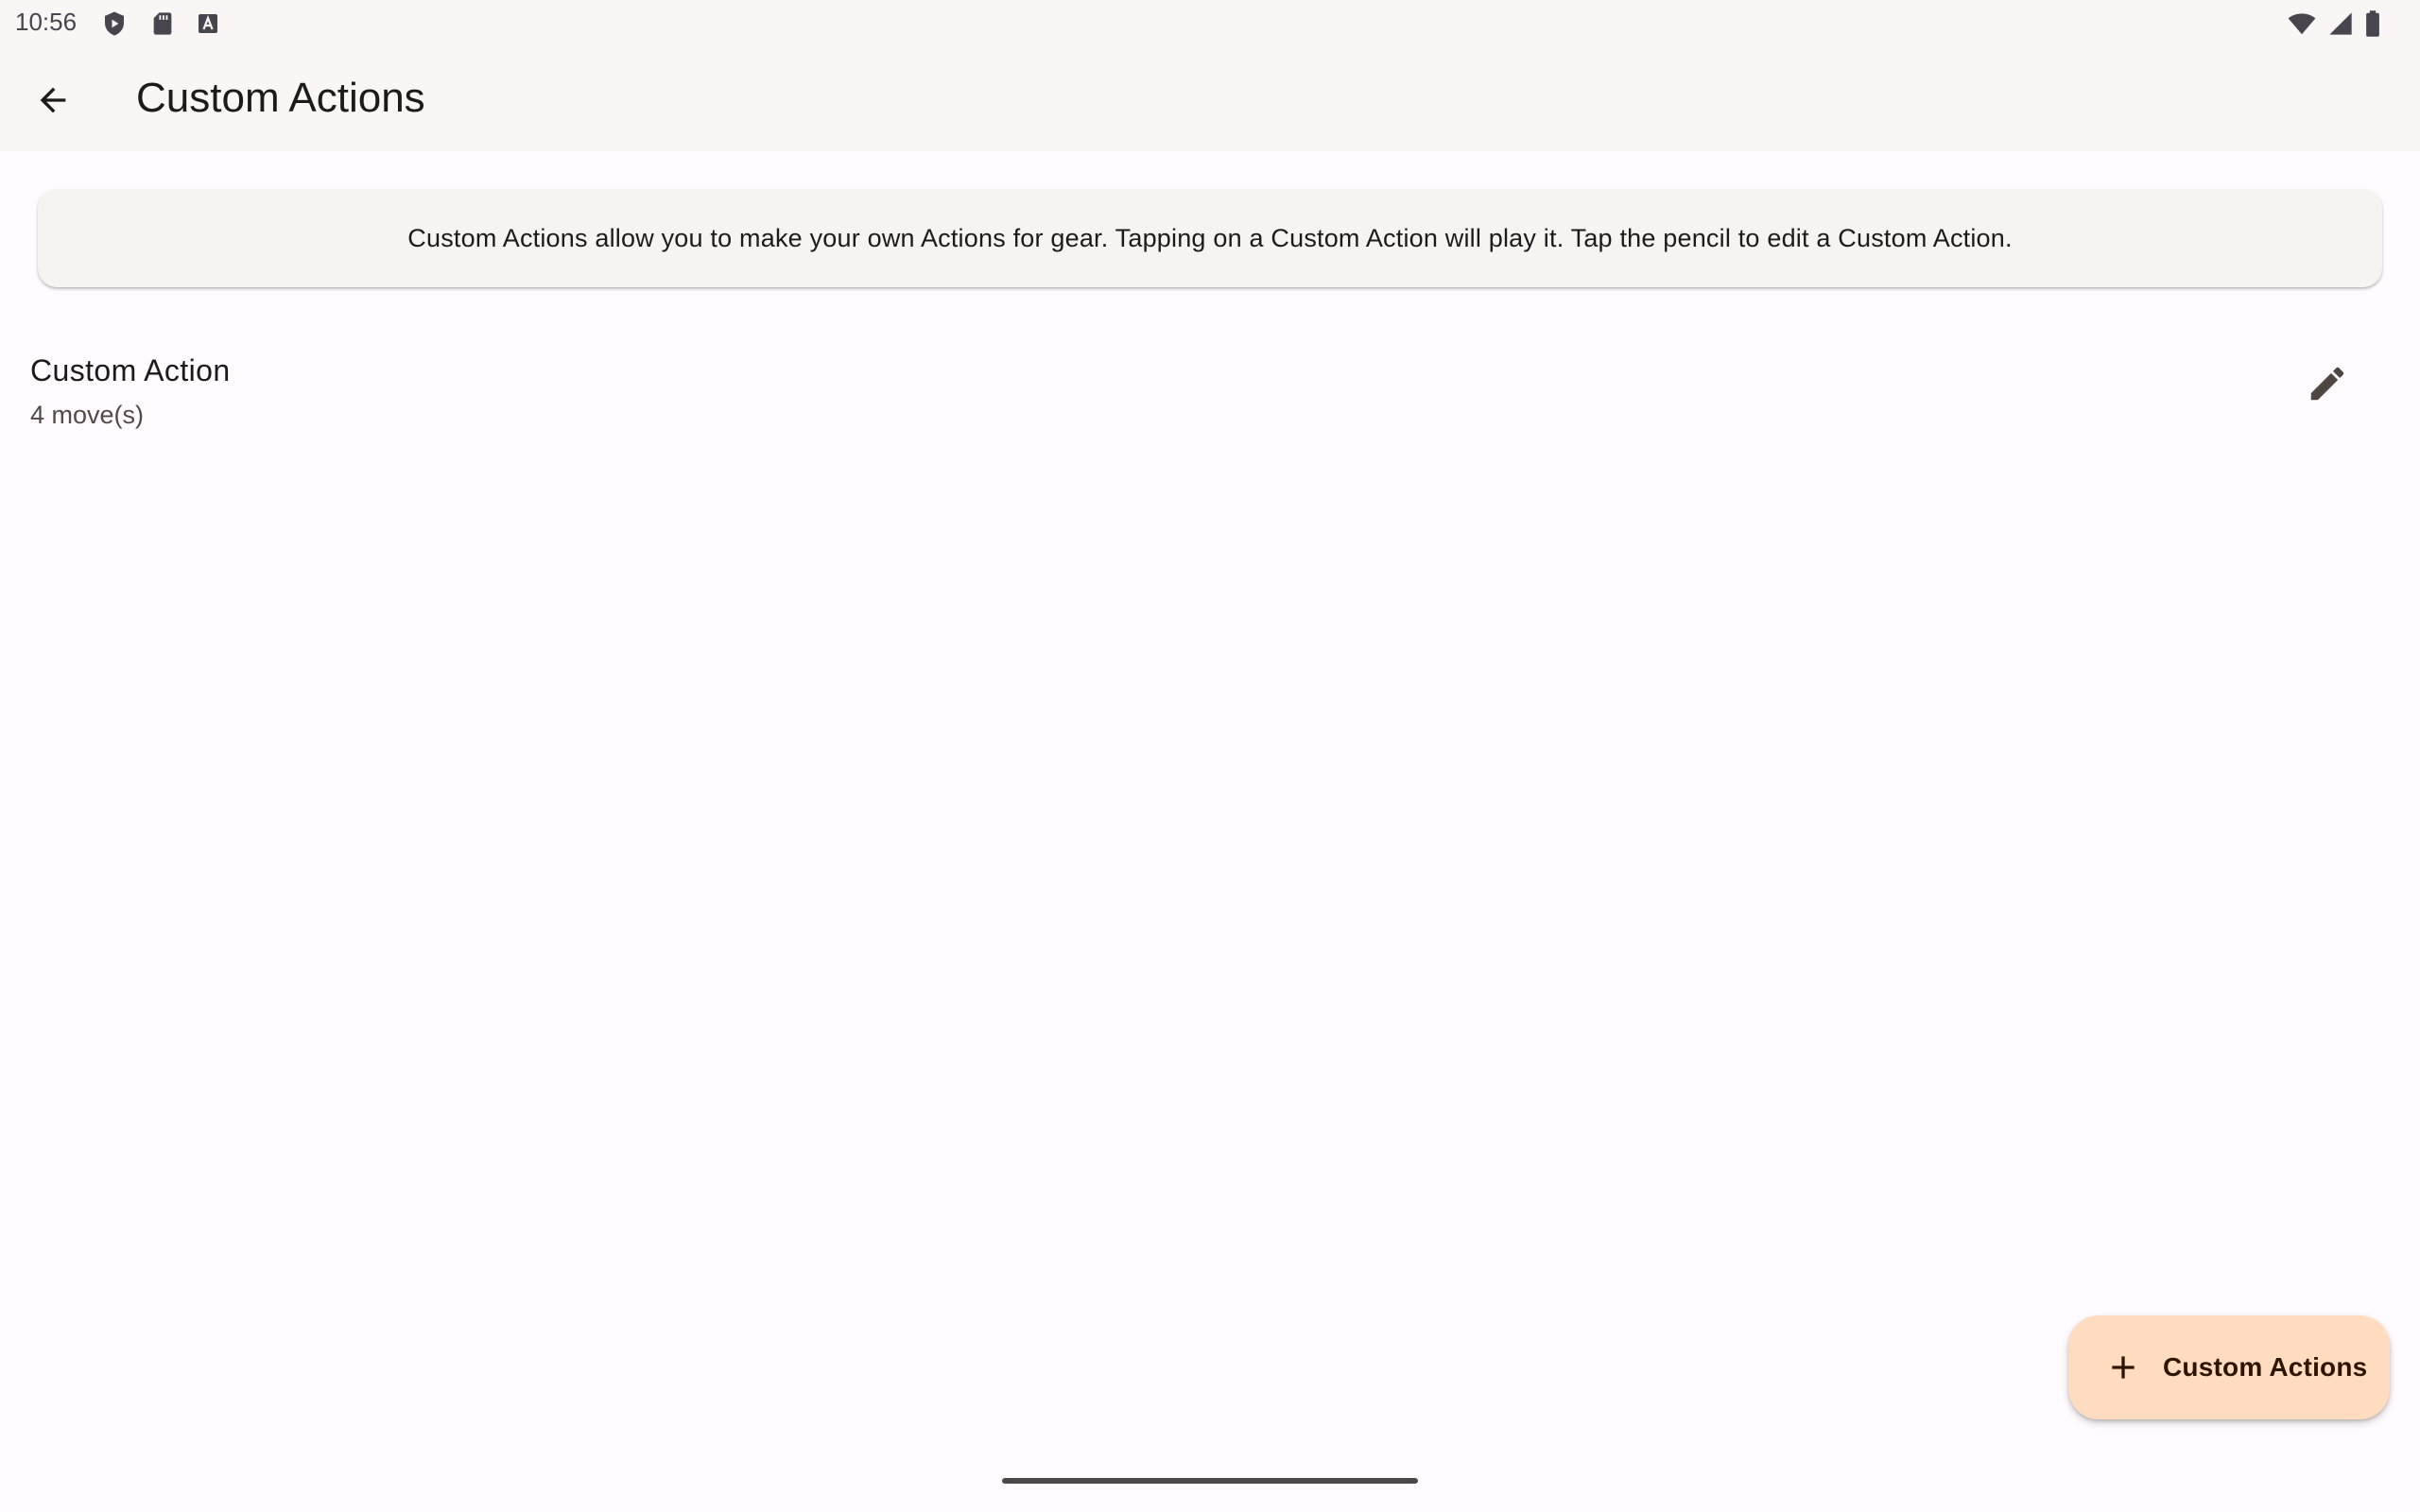 The height and width of the screenshot is (1512, 2420). Describe the element at coordinates (130, 370) in the screenshot. I see `list-item-title: Custom Action` at that location.